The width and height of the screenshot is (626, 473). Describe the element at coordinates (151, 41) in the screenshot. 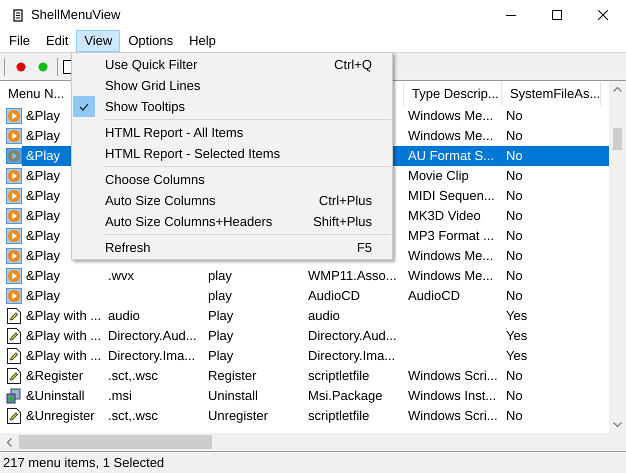

I see `menu-bar-item: Options` at that location.